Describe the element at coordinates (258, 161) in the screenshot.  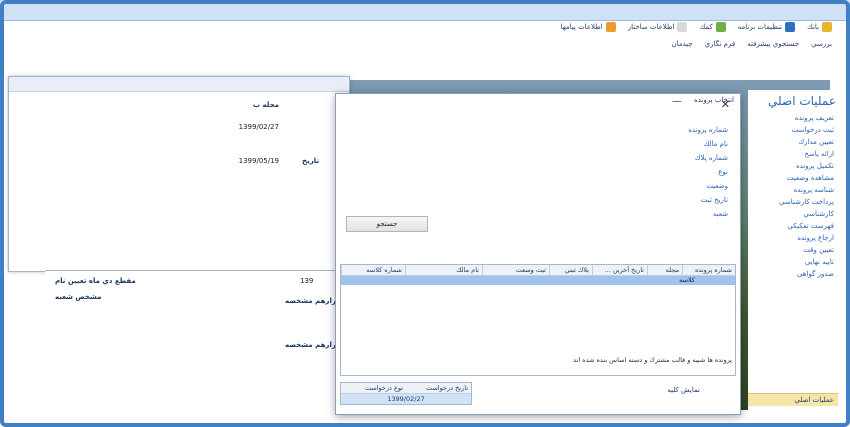
I see `field-value: 1399/05/19` at that location.